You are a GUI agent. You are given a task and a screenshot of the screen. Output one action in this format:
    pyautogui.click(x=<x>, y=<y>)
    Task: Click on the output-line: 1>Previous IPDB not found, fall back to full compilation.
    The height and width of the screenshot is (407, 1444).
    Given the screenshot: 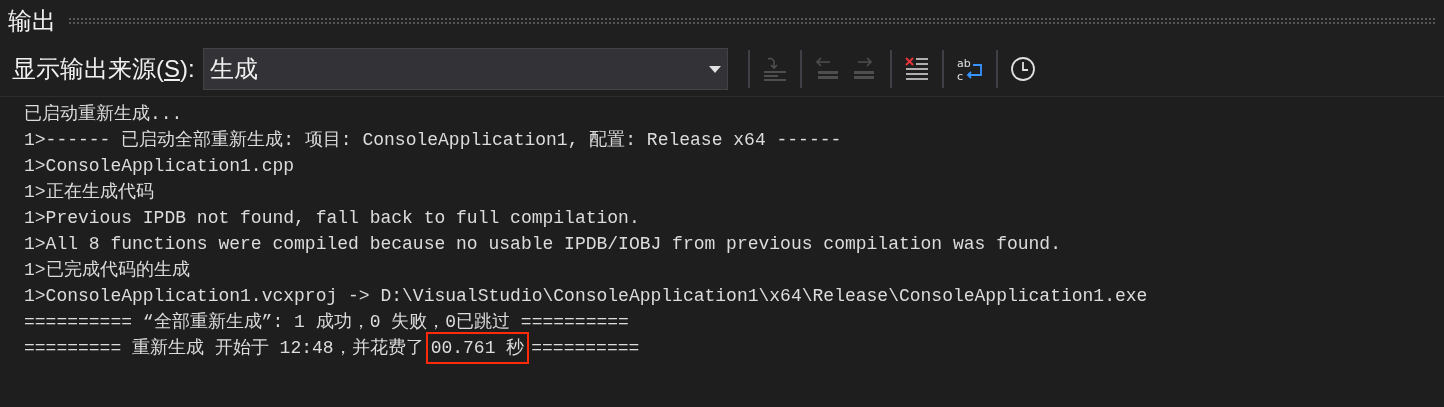 What is the action you would take?
    pyautogui.click(x=332, y=218)
    